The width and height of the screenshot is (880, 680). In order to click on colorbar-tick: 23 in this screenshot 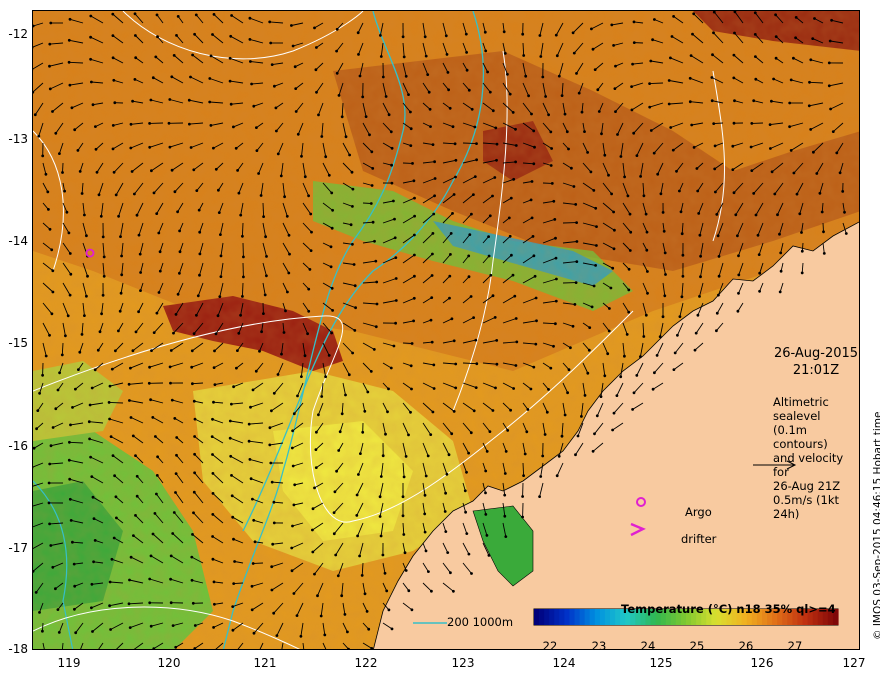, I will do `click(599, 644)`.